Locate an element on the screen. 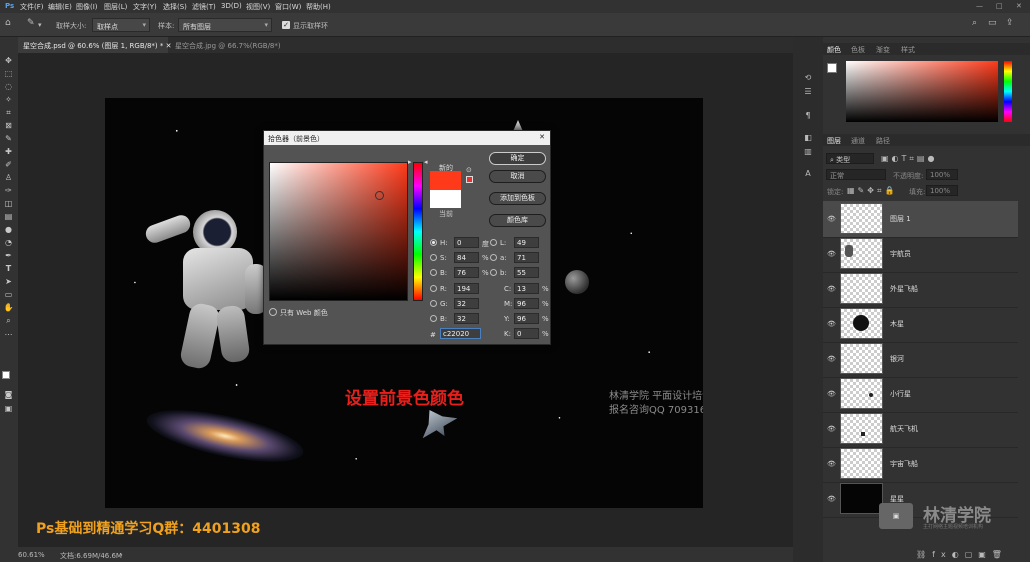 Image resolution: width=1030 pixels, height=562 pixels. stamp-tool-icon: ♙ is located at coordinates (8, 177).